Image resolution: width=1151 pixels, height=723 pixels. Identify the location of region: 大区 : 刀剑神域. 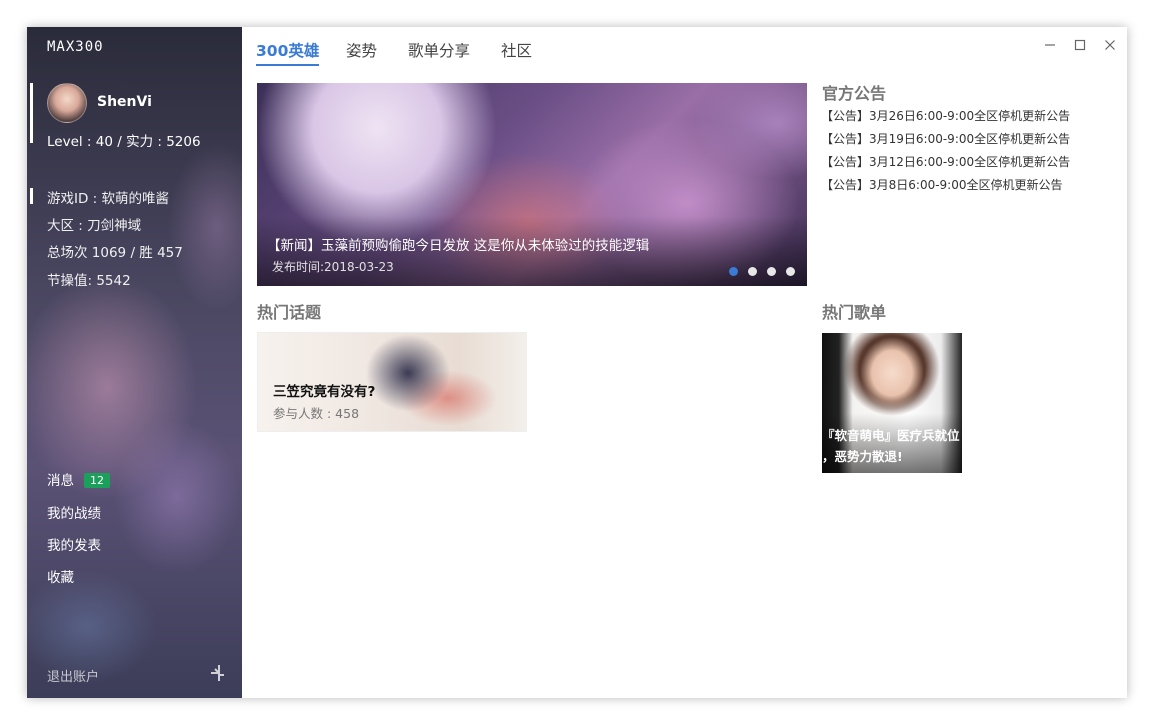
(94, 226).